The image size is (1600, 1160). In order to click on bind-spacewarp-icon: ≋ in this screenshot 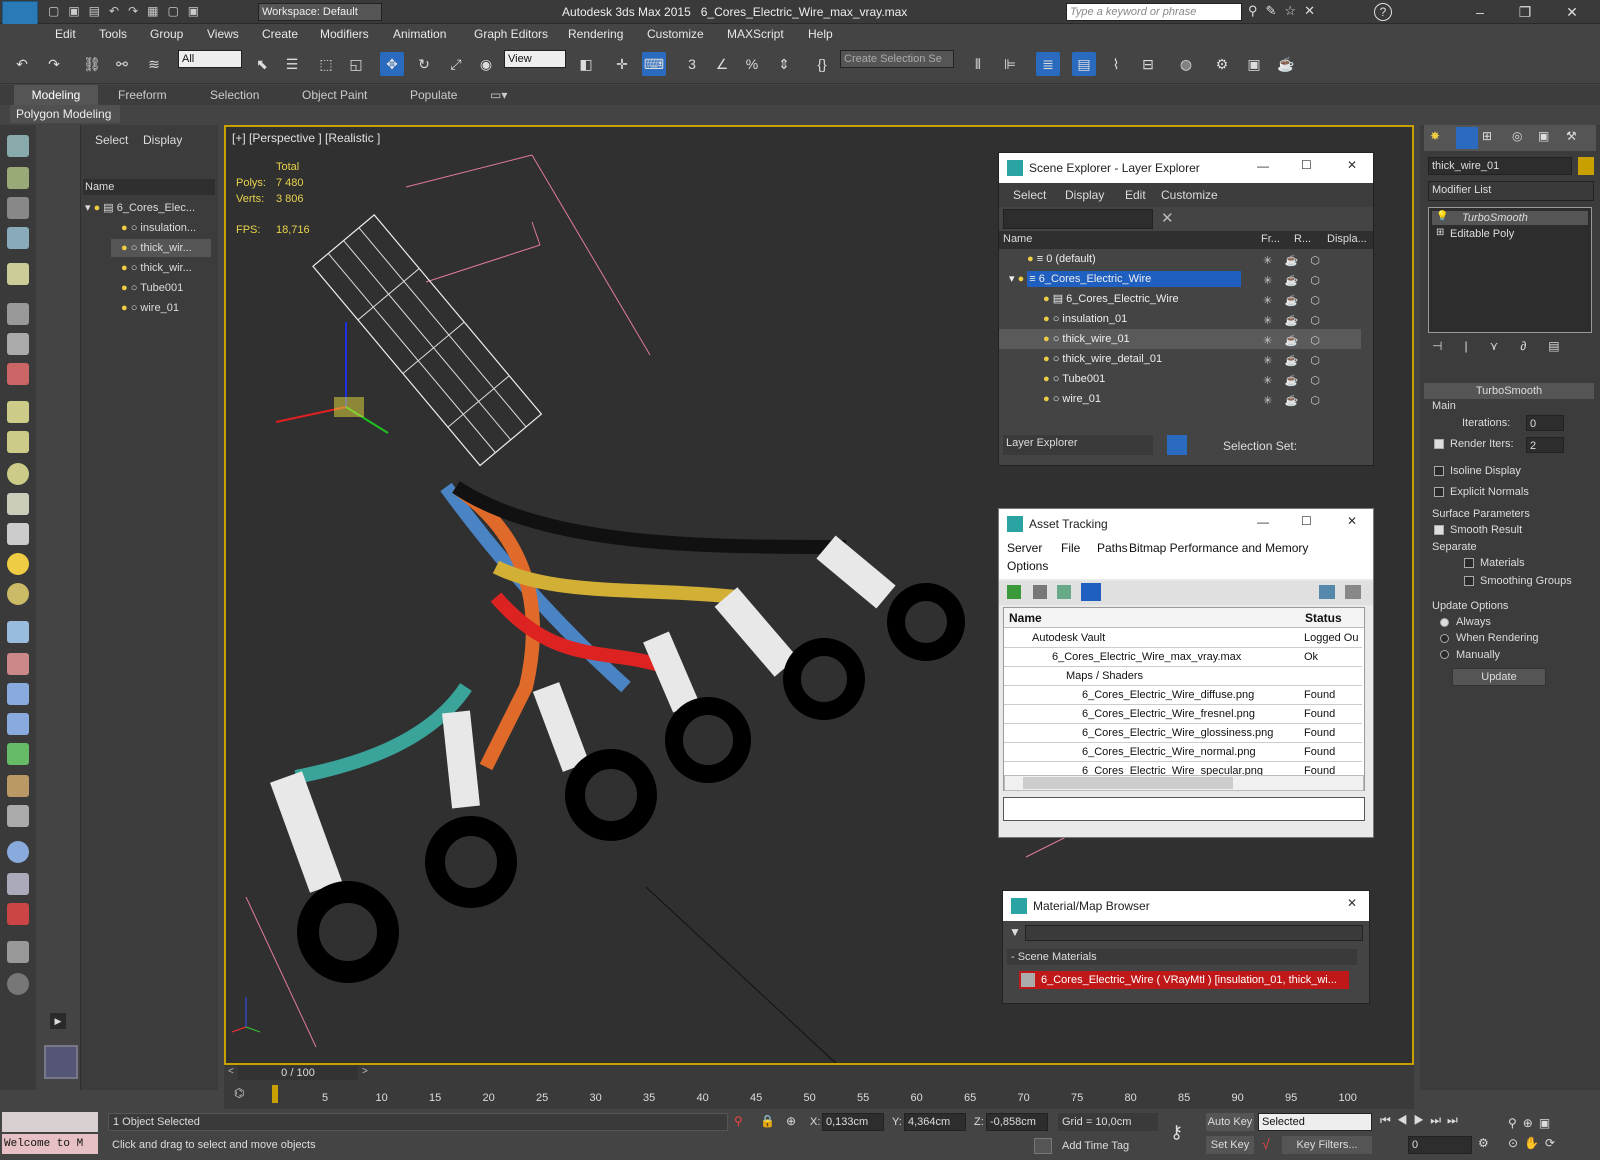, I will do `click(154, 64)`.